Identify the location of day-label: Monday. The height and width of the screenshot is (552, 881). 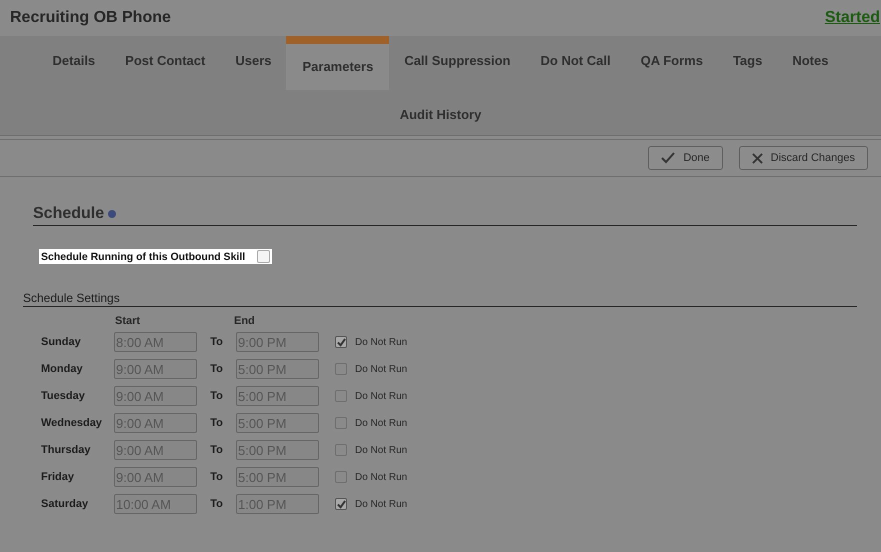
(62, 369).